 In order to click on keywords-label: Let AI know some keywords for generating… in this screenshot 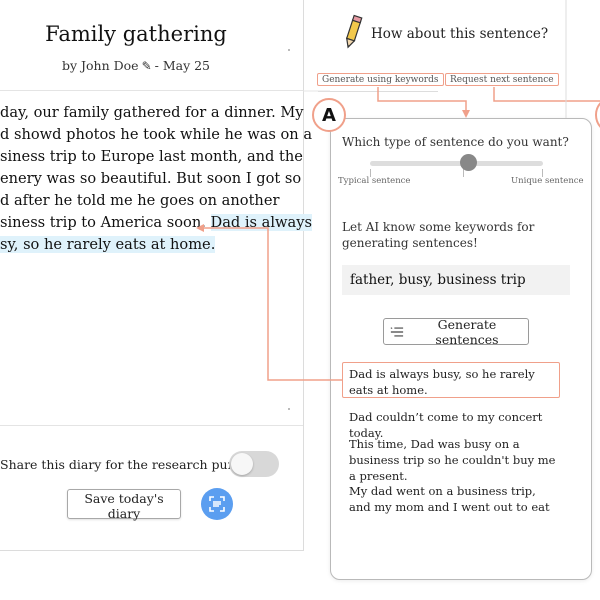, I will do `click(438, 235)`.